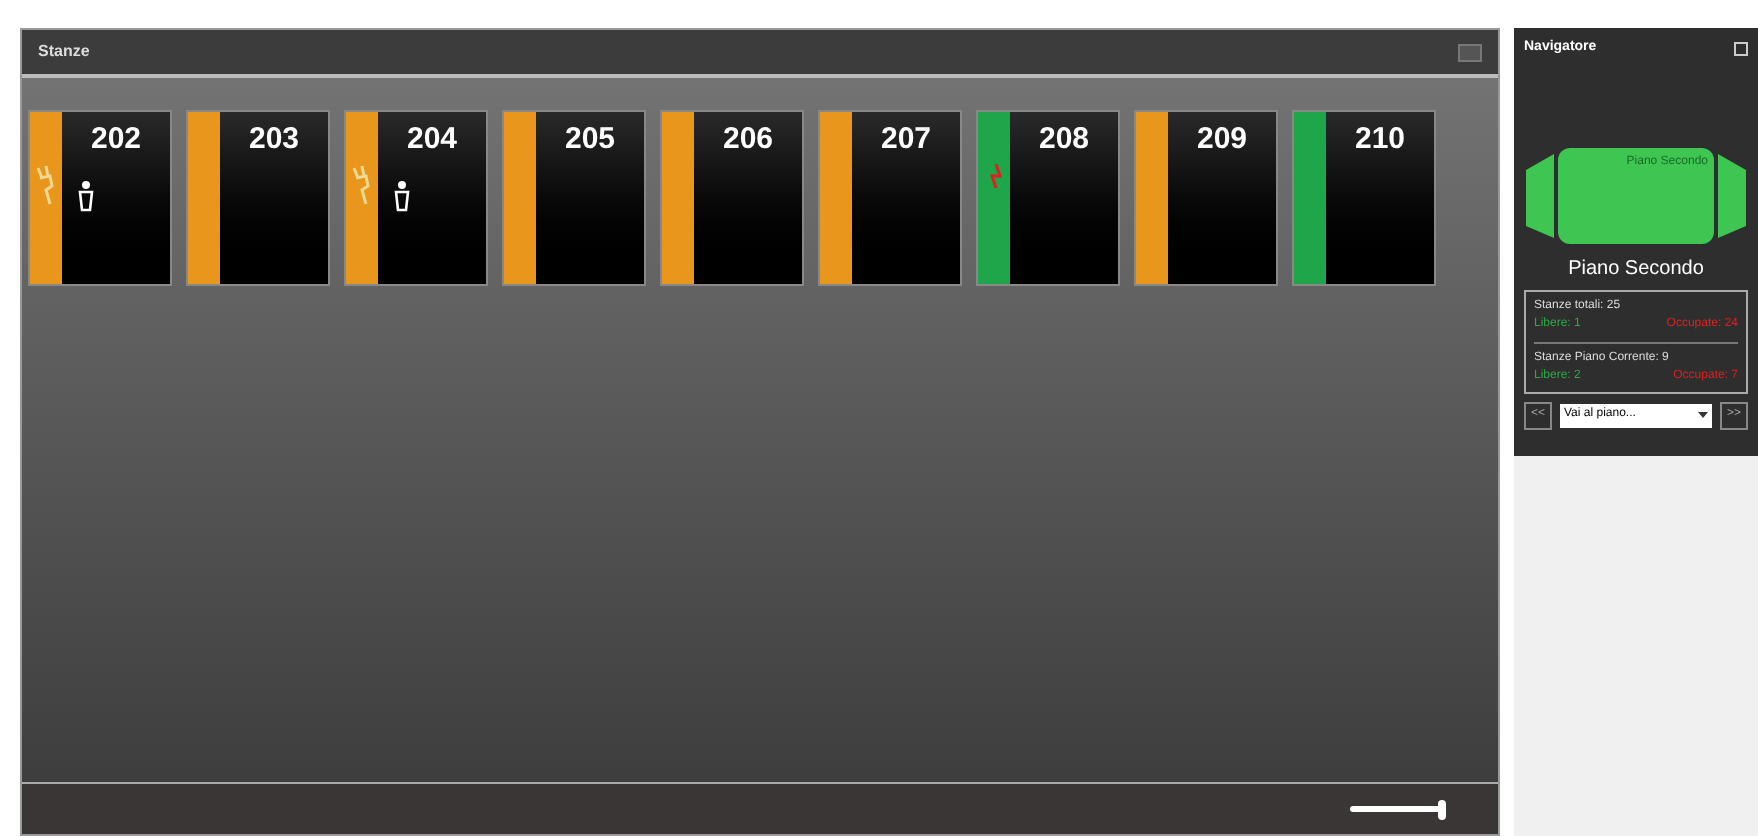  I want to click on room-number: 202, so click(116, 140).